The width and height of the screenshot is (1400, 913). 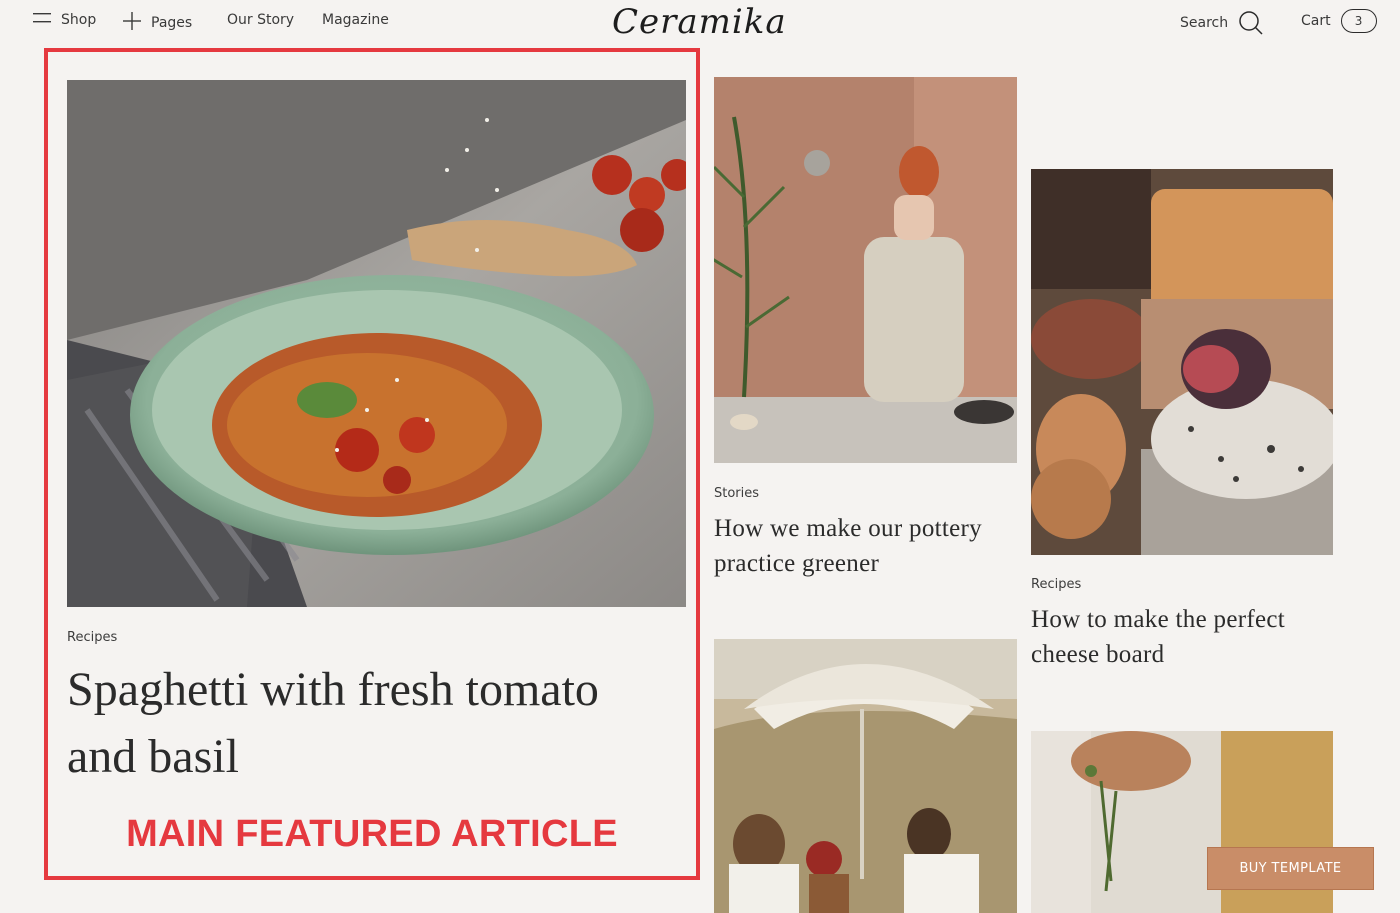 I want to click on site-logo: Ceramika, so click(x=699, y=22).